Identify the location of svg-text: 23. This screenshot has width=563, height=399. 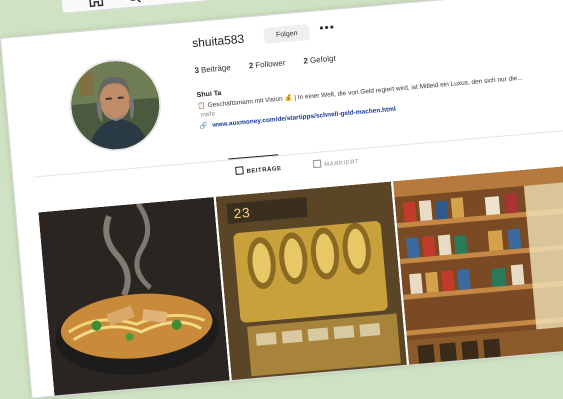
(242, 214).